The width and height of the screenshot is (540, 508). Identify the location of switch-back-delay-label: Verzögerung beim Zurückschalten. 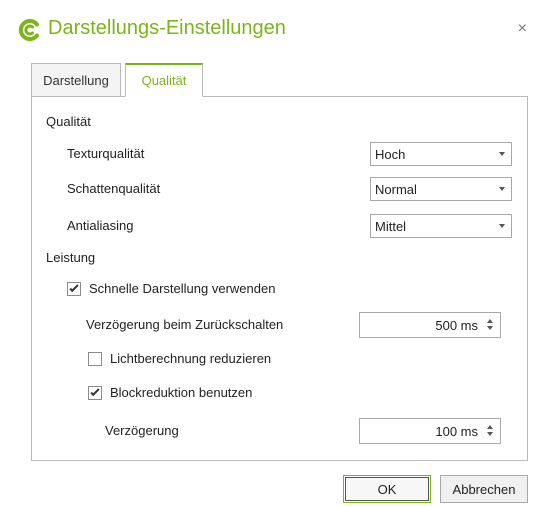
(185, 324).